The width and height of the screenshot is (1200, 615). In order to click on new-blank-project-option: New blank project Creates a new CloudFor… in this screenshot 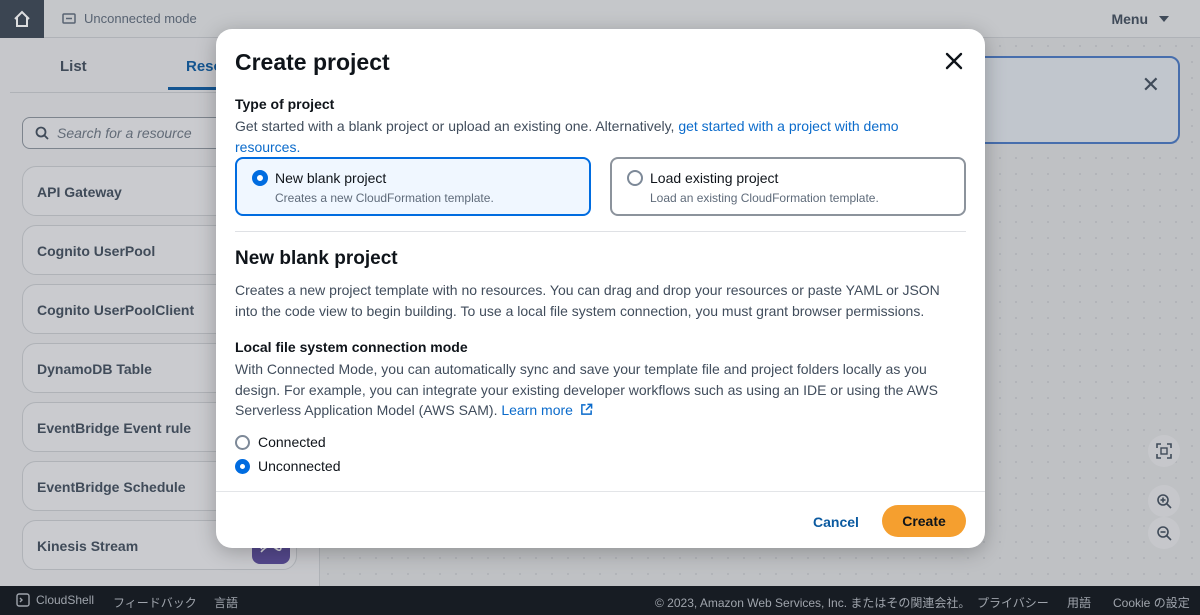, I will do `click(413, 186)`.